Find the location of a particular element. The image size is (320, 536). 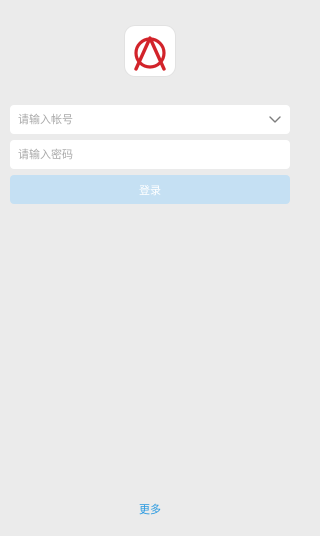

app-logo is located at coordinates (150, 51).